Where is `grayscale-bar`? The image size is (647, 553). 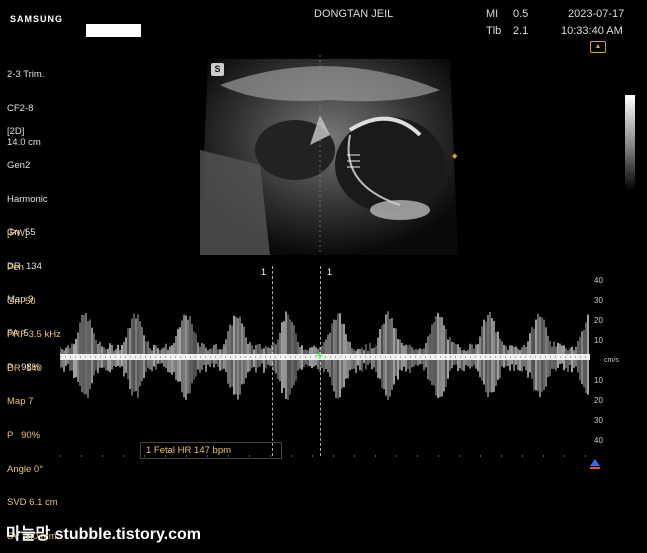
grayscale-bar is located at coordinates (630, 142).